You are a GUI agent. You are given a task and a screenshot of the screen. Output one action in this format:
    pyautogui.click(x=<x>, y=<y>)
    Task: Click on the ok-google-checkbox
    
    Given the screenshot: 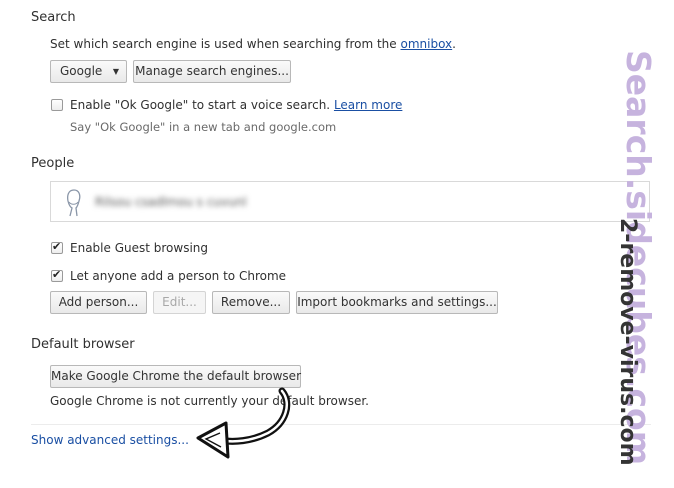 What is the action you would take?
    pyautogui.click(x=57, y=105)
    